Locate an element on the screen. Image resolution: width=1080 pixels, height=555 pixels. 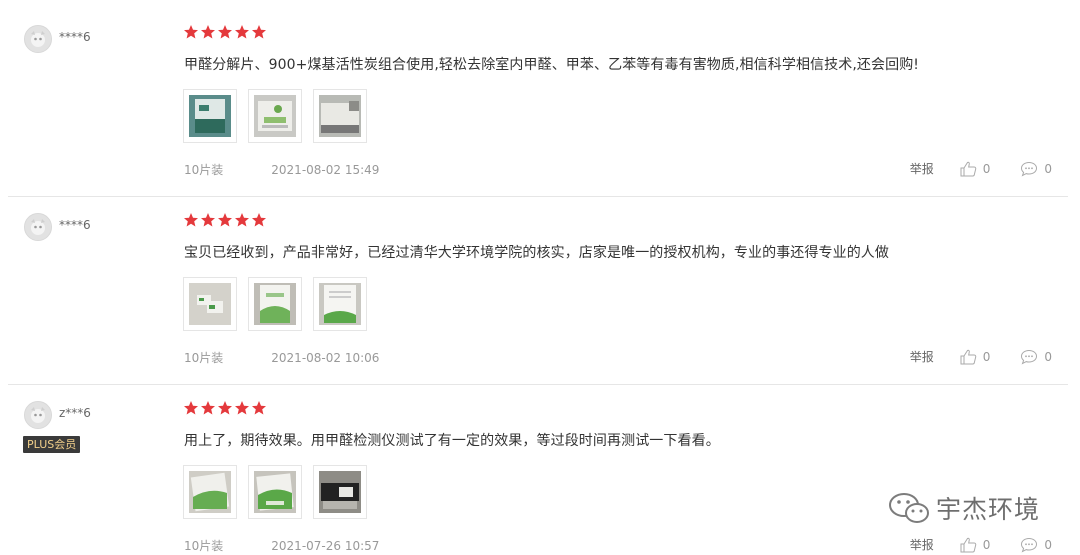
review-meta: 10片装 2021-08-02 15:49 is located at coordinates (281, 169).